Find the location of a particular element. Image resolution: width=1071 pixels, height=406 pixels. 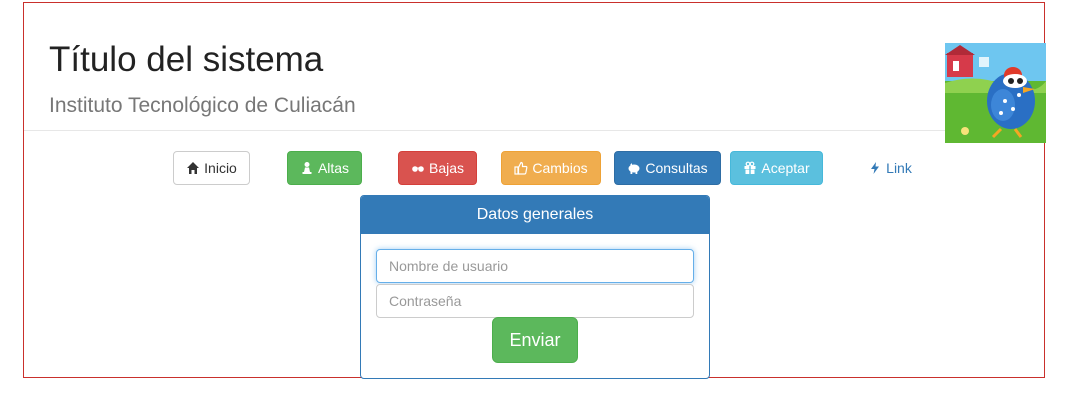

panel-heading: Datos generales is located at coordinates (535, 215).